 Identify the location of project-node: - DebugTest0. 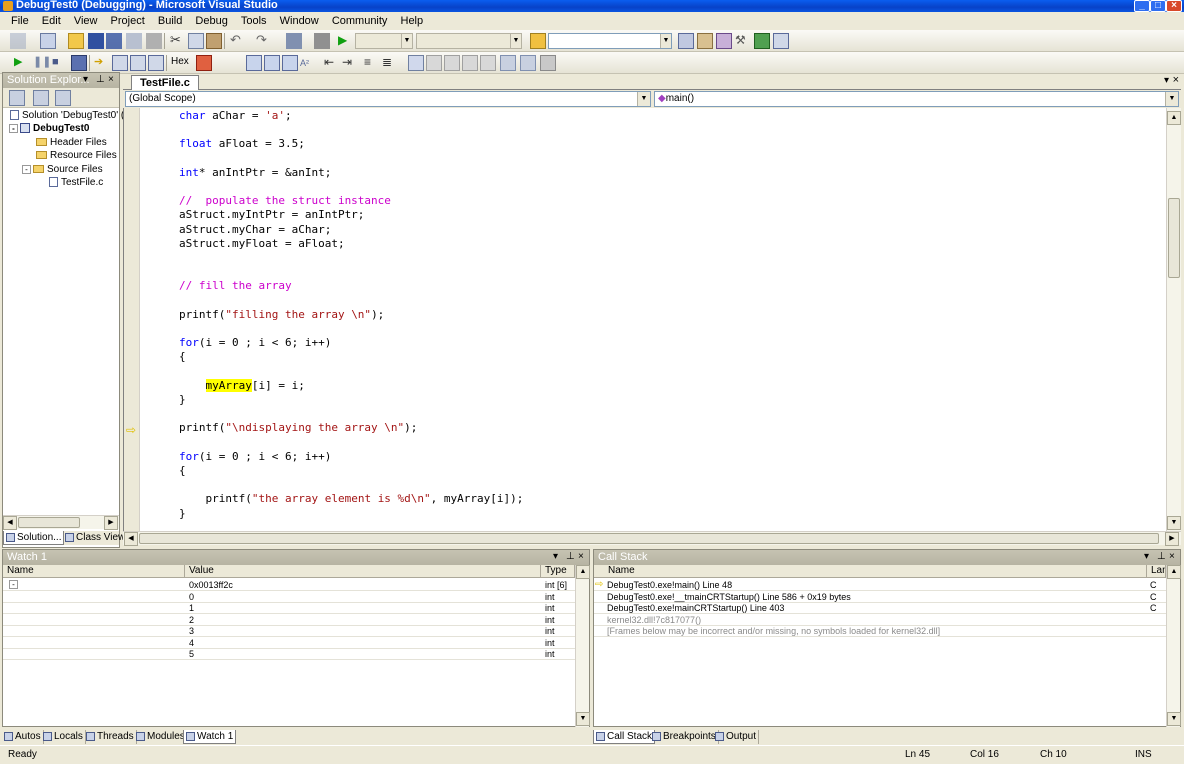
(49, 128).